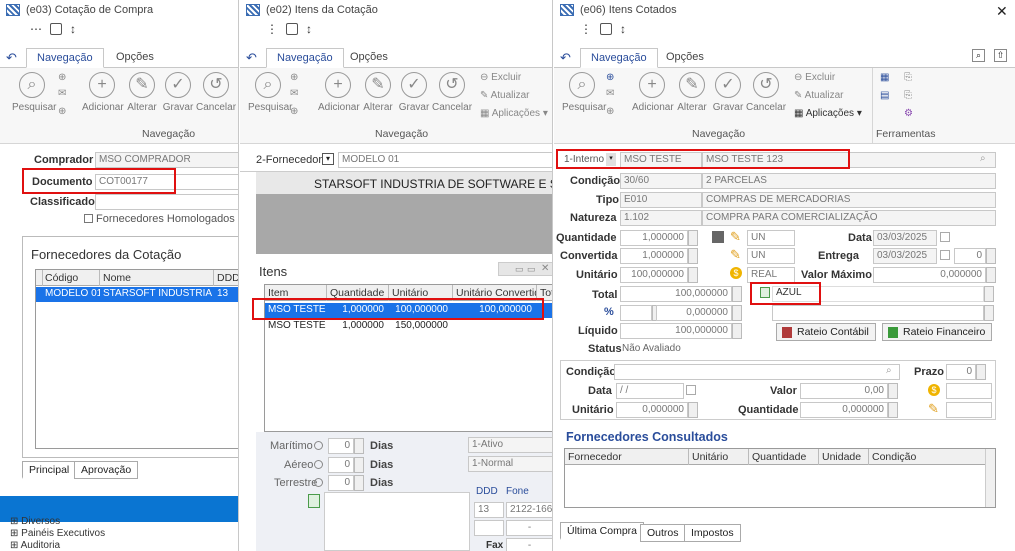  I want to click on cor-spinner, so click(989, 294).